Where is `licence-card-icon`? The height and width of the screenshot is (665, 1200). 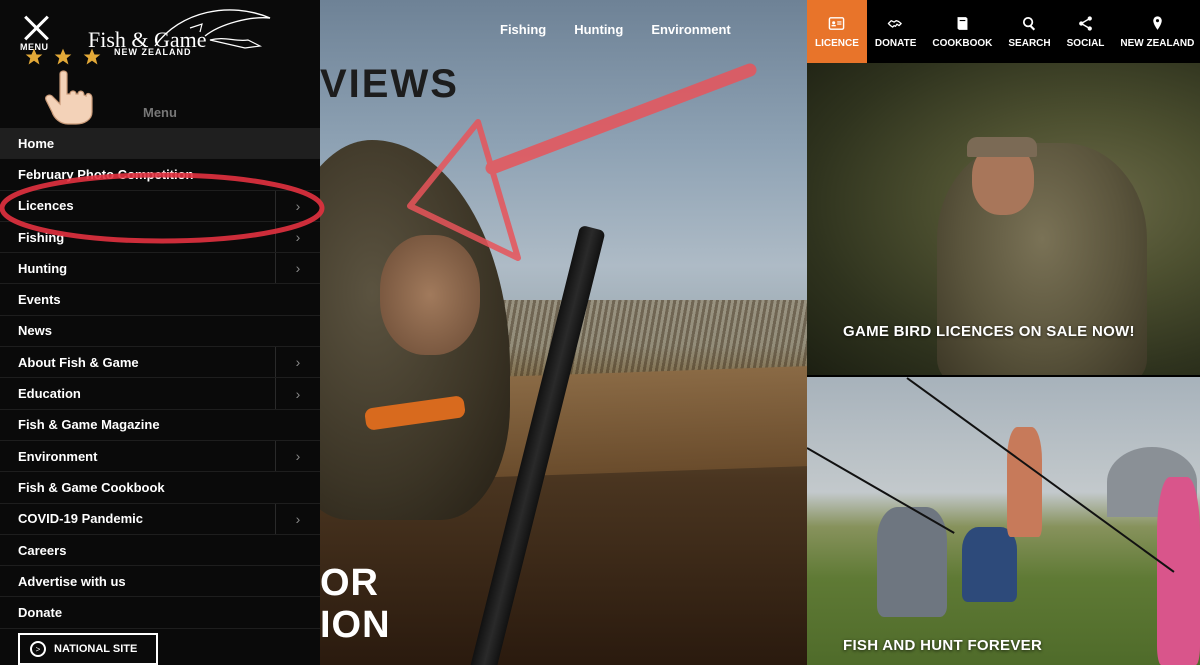 licence-card-icon is located at coordinates (837, 23).